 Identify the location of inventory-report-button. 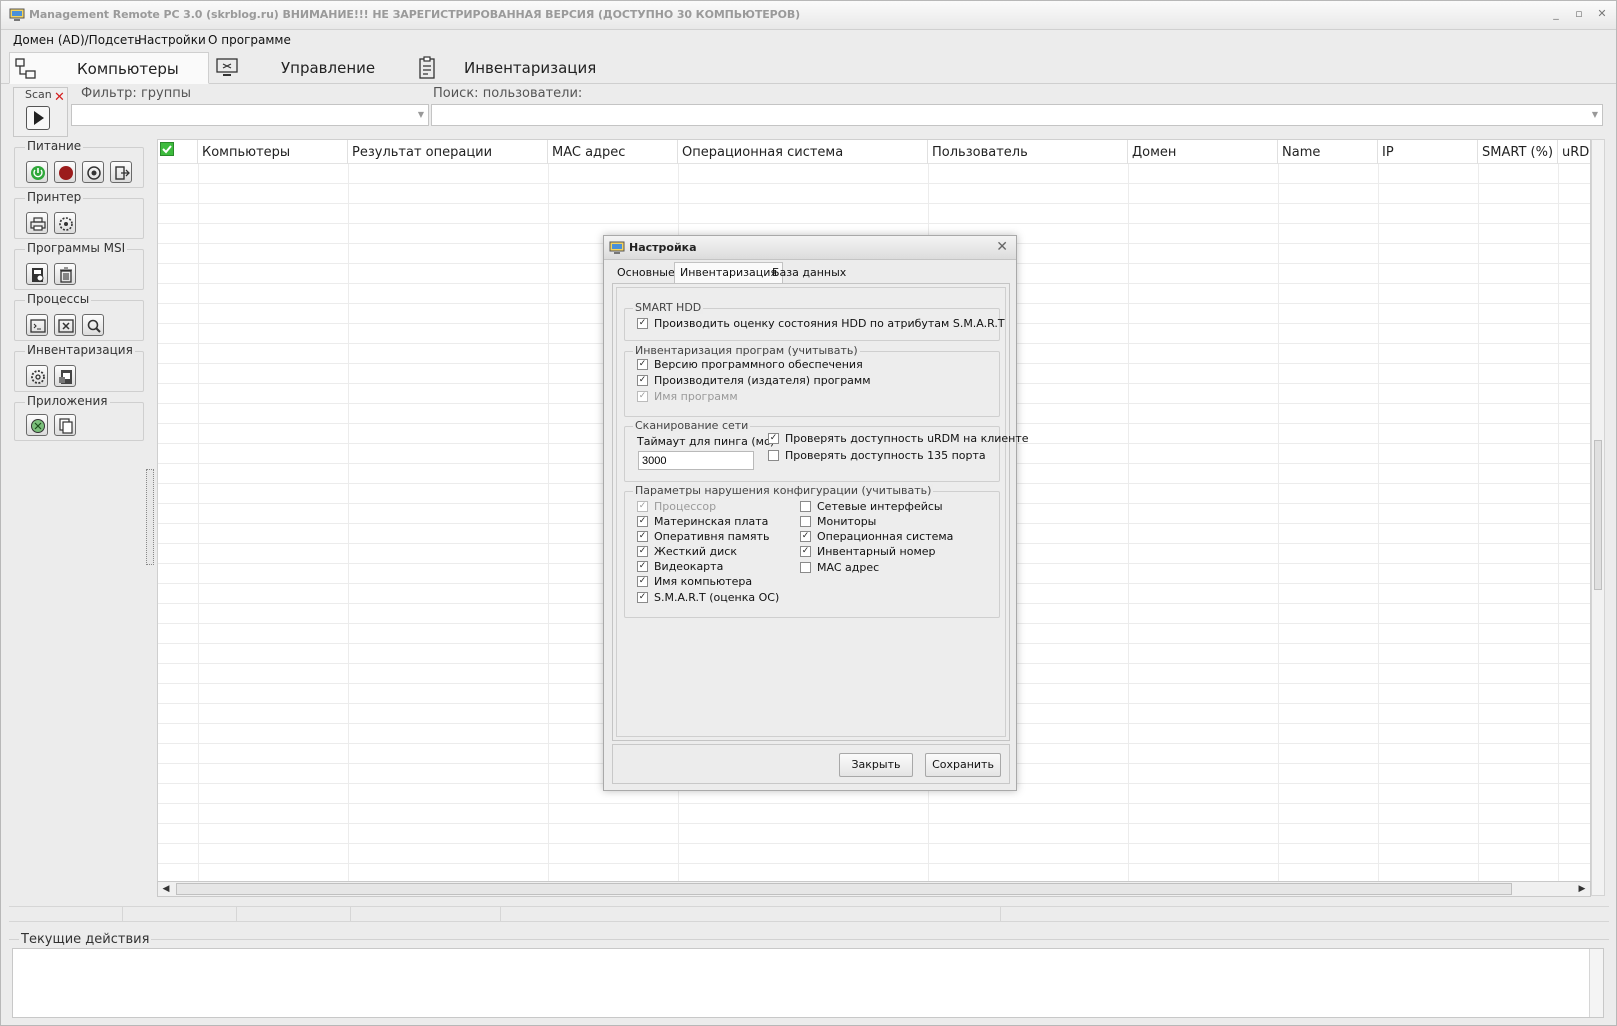
(65, 376).